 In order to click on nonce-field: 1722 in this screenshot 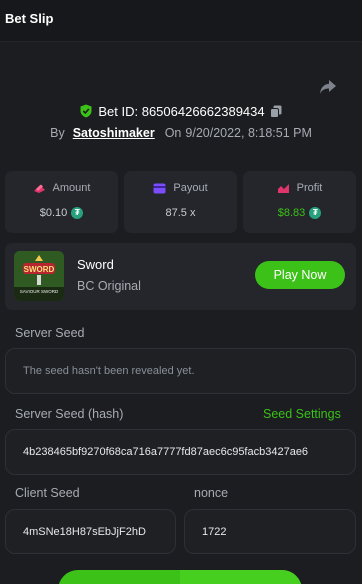, I will do `click(270, 531)`.